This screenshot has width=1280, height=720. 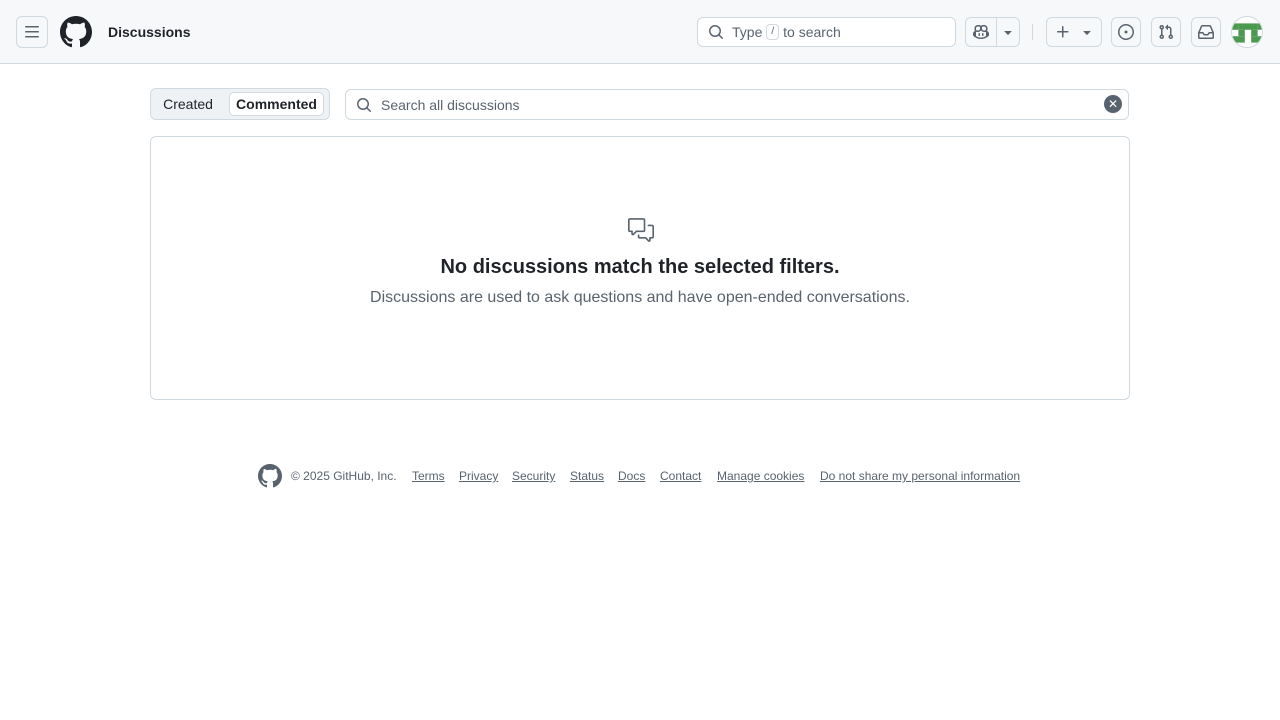 I want to click on global-search-input: Type / to search, so click(x=826, y=32).